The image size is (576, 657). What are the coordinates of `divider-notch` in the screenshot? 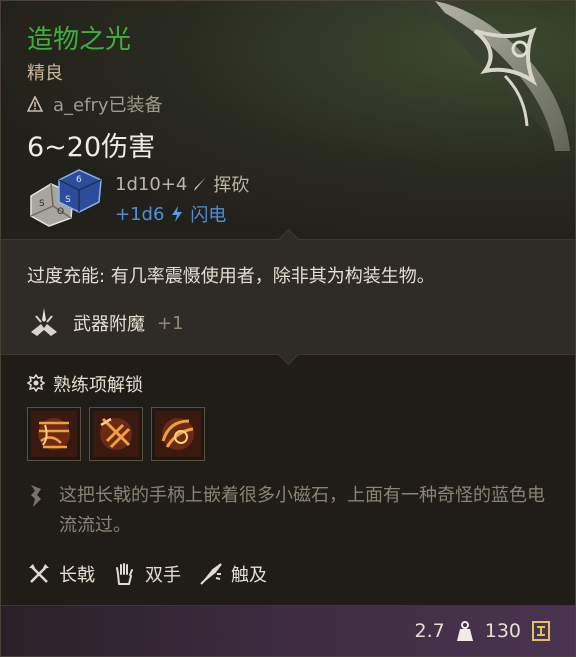 It's located at (288, 354).